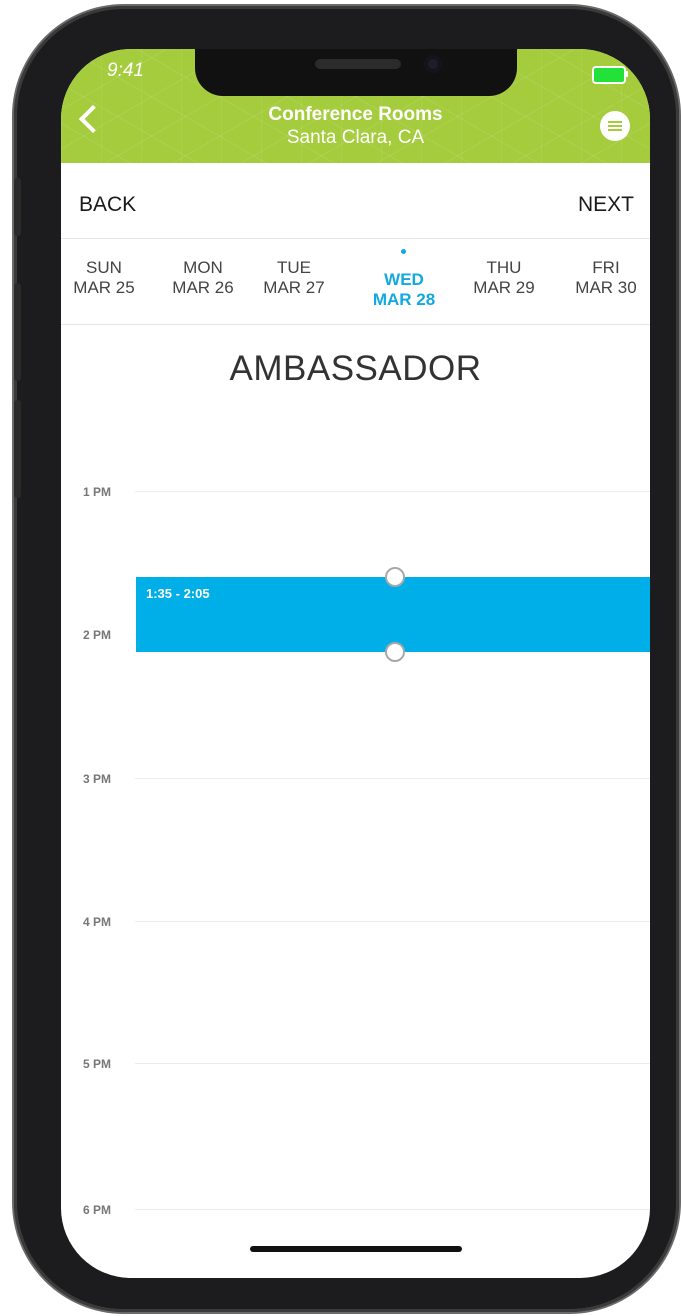 This screenshot has width=681, height=1316. Describe the element at coordinates (17, 449) in the screenshot. I see `volume-down-button` at that location.